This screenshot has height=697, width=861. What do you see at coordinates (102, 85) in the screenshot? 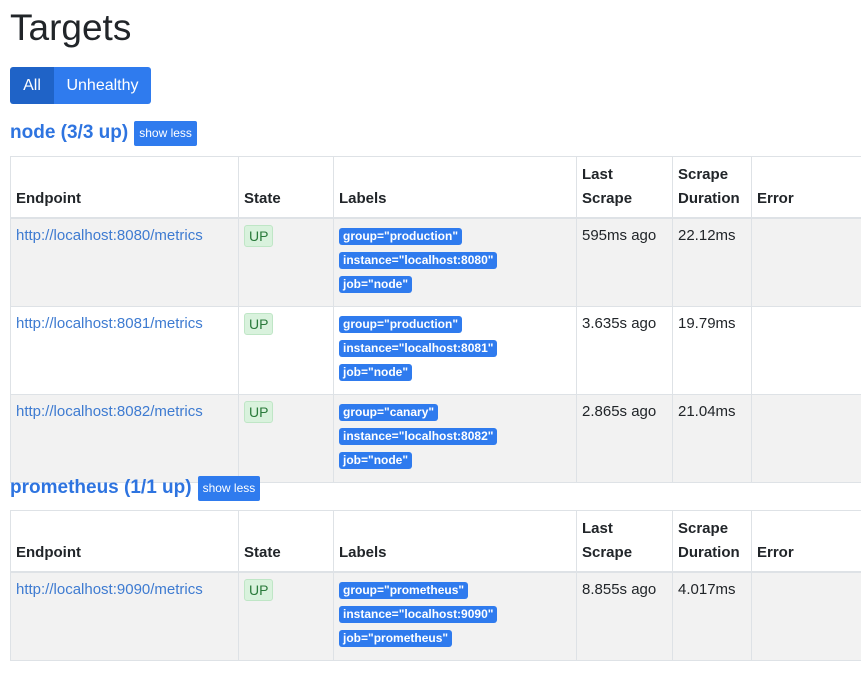
I see `filter-unhealthy-button: Unhealthy` at bounding box center [102, 85].